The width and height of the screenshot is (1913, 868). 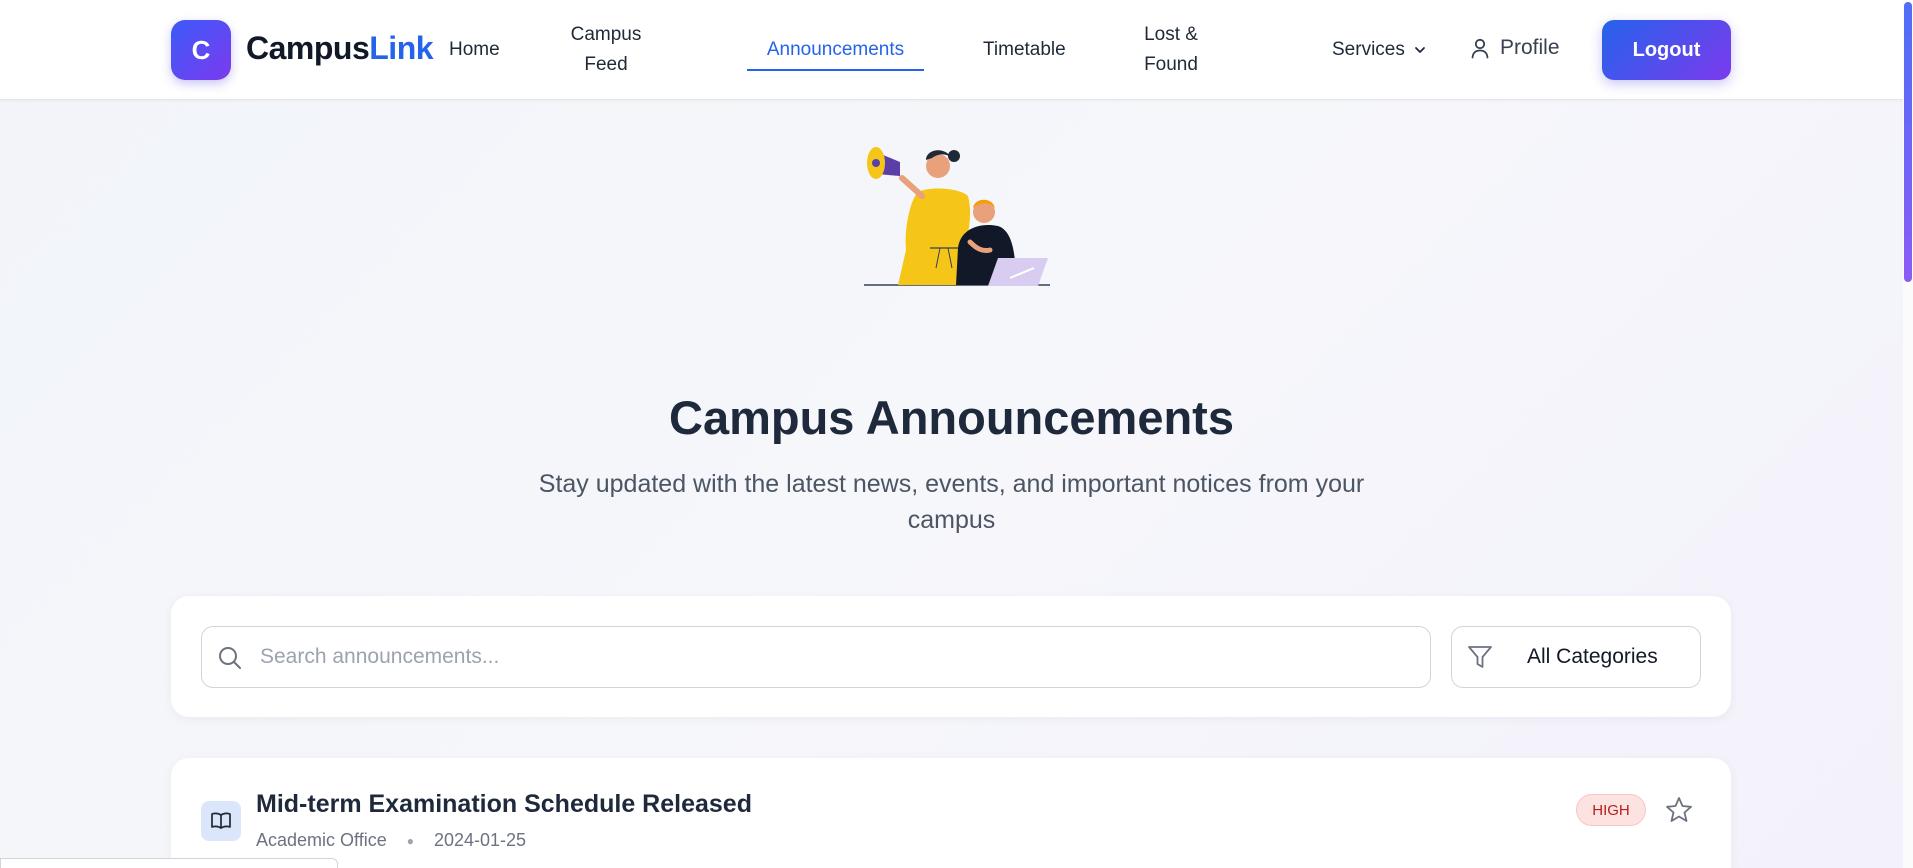 What do you see at coordinates (1679, 810) in the screenshot?
I see `star-icon` at bounding box center [1679, 810].